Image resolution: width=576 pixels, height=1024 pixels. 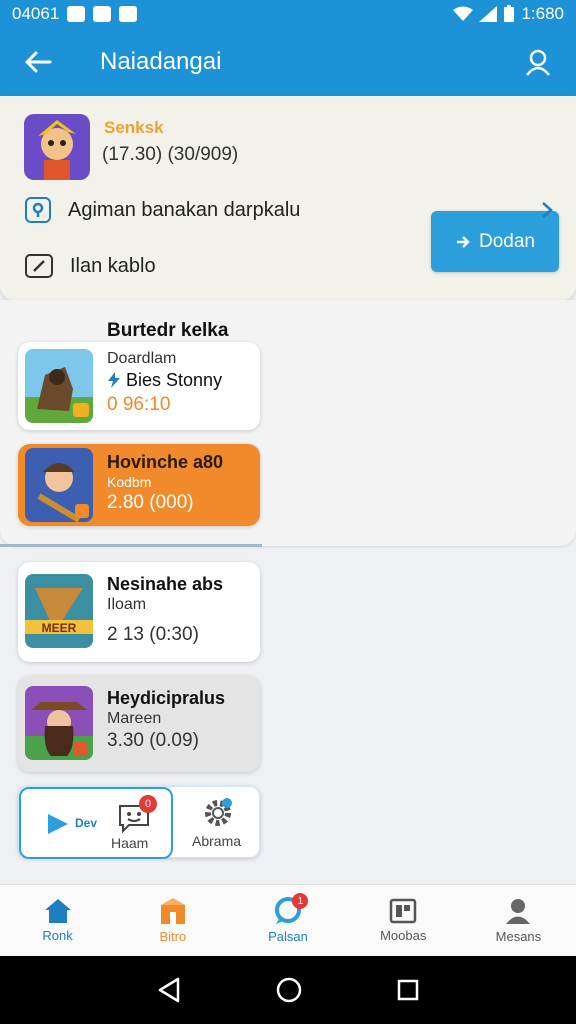 I want to click on person-icon, so click(x=518, y=911).